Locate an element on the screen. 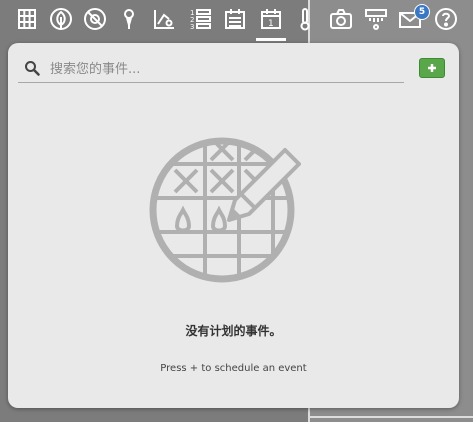 The height and width of the screenshot is (422, 473). top-toolbar: 1 2 3 1 5 is located at coordinates (236, 21).